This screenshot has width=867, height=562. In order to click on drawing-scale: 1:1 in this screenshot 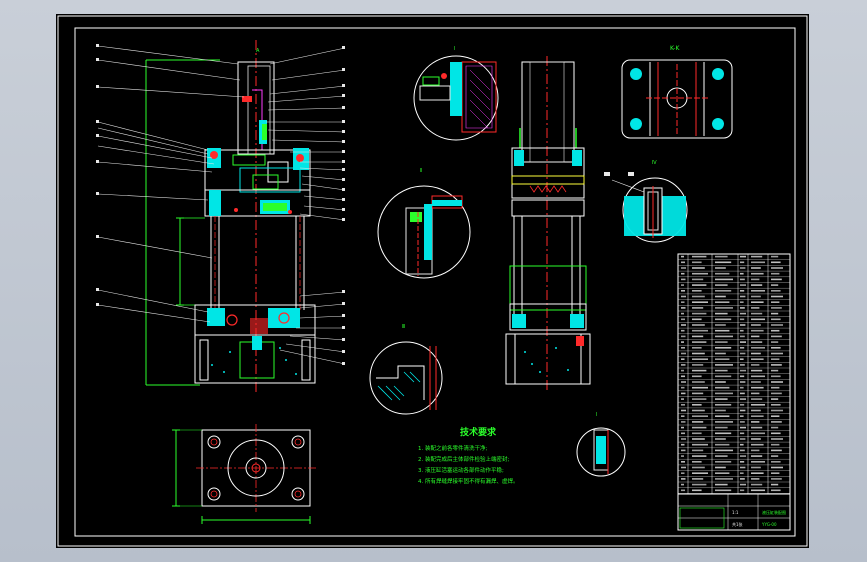, I will do `click(735, 512)`.